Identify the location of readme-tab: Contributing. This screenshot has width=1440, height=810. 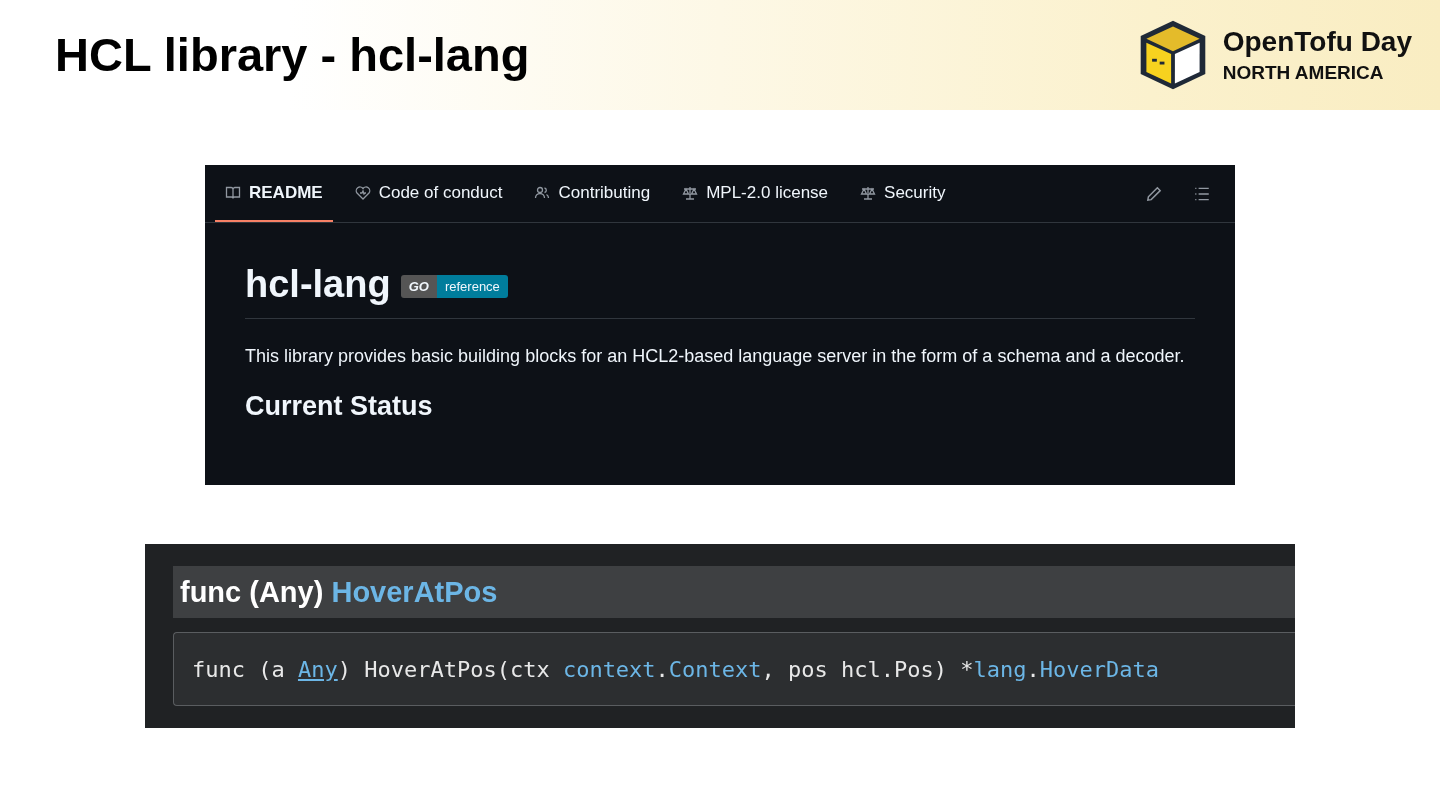
(592, 193).